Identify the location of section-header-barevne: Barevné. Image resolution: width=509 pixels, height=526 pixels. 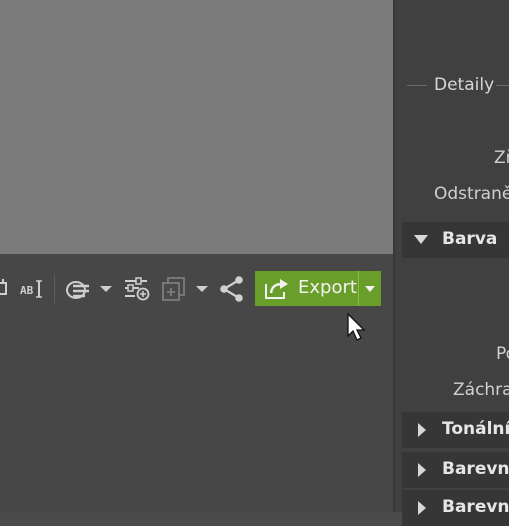
(455, 470).